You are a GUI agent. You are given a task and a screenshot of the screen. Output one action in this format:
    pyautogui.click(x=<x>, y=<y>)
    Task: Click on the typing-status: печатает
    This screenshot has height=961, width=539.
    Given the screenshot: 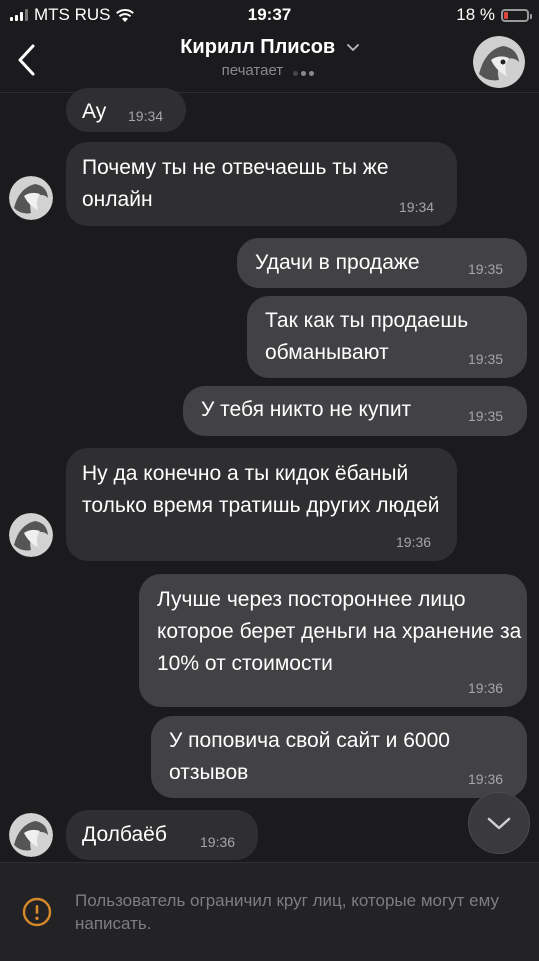 What is the action you would take?
    pyautogui.click(x=252, y=70)
    